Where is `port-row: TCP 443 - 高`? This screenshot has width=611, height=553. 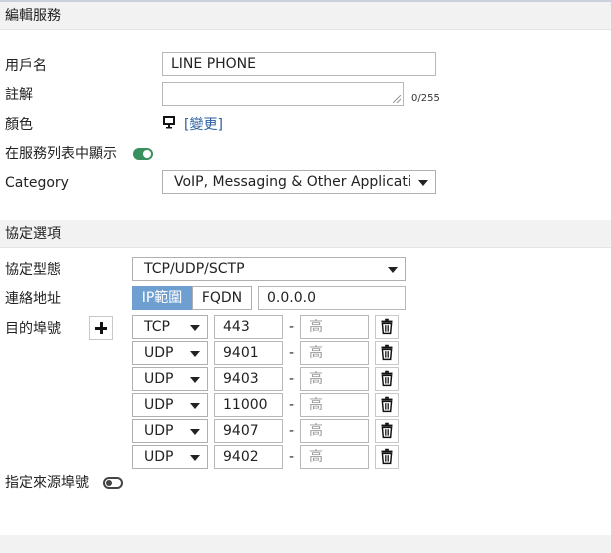 port-row: TCP 443 - 高 is located at coordinates (305, 327).